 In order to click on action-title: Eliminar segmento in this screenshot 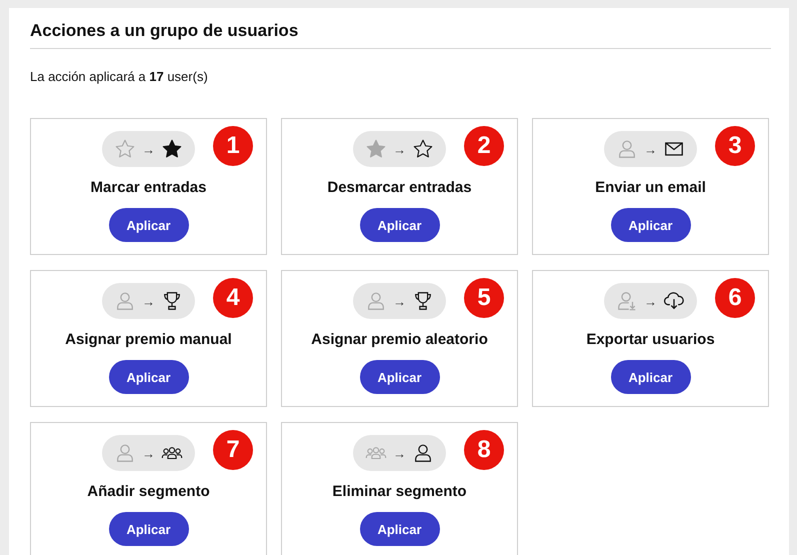, I will do `click(399, 491)`.